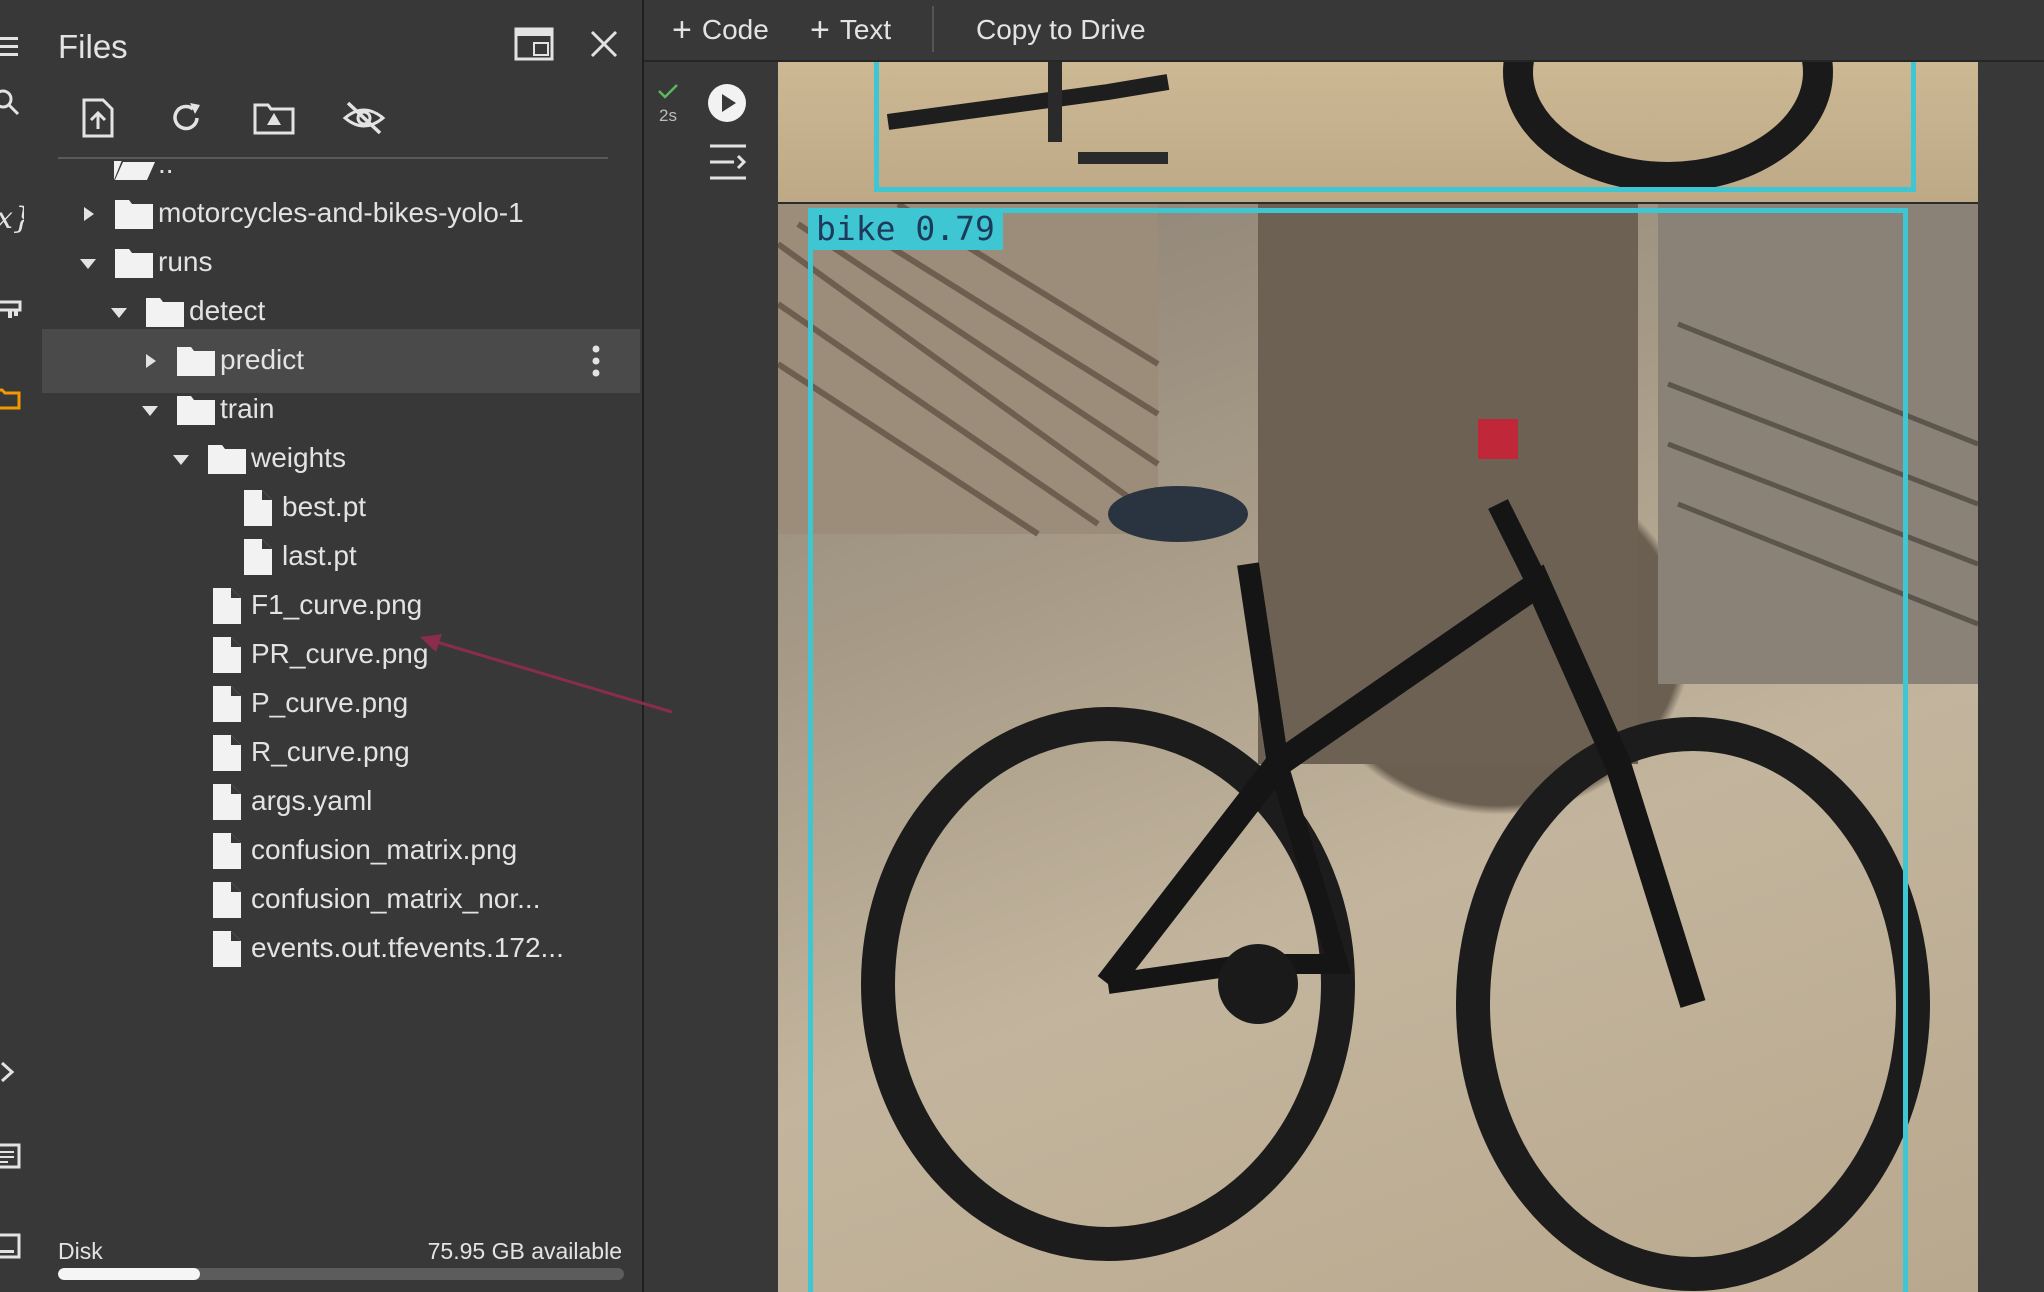  Describe the element at coordinates (735, 29) in the screenshot. I see `add-code-label: Code` at that location.